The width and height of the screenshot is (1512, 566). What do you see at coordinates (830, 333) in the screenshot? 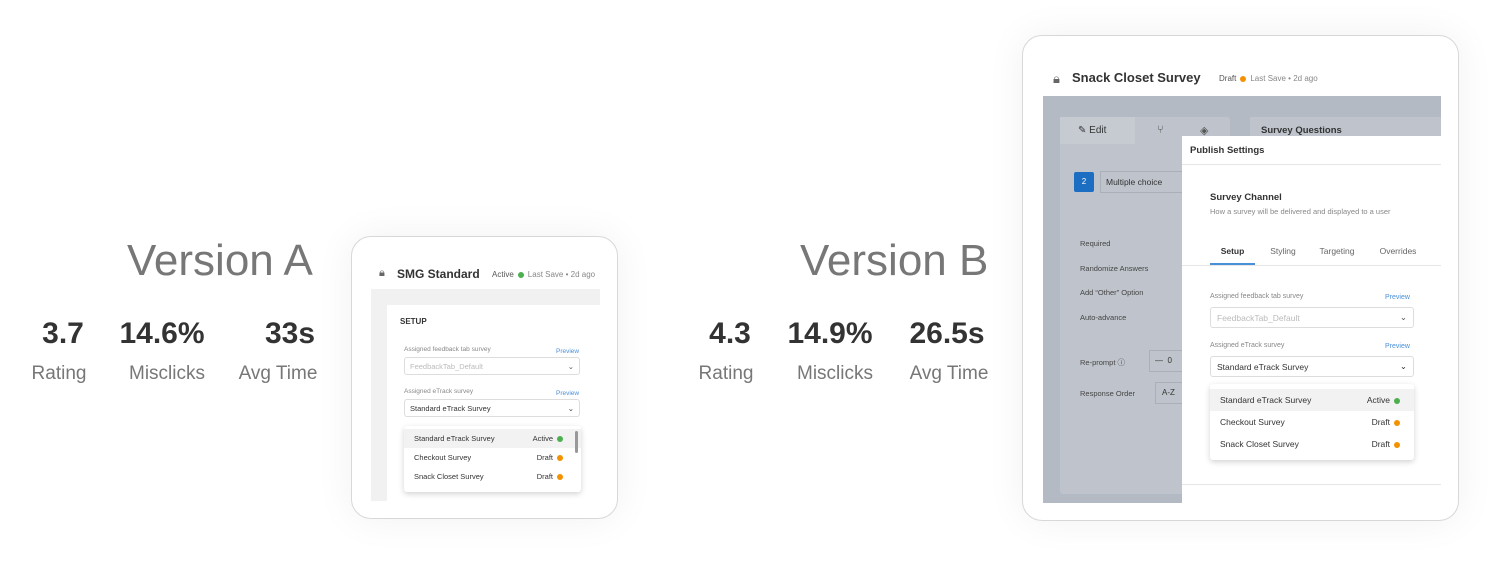
I see `misclicks-value: 14.9%` at bounding box center [830, 333].